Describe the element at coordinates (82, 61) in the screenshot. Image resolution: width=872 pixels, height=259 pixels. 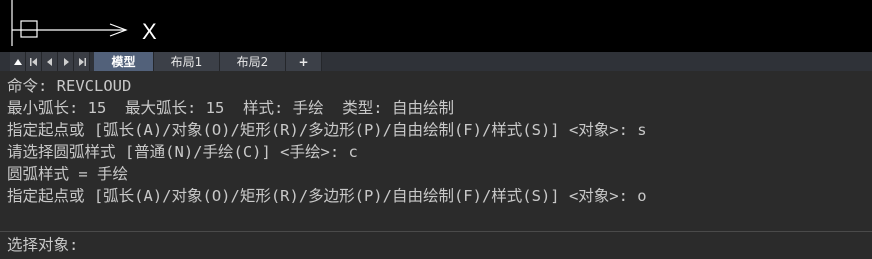
I see `last-page-icon` at that location.